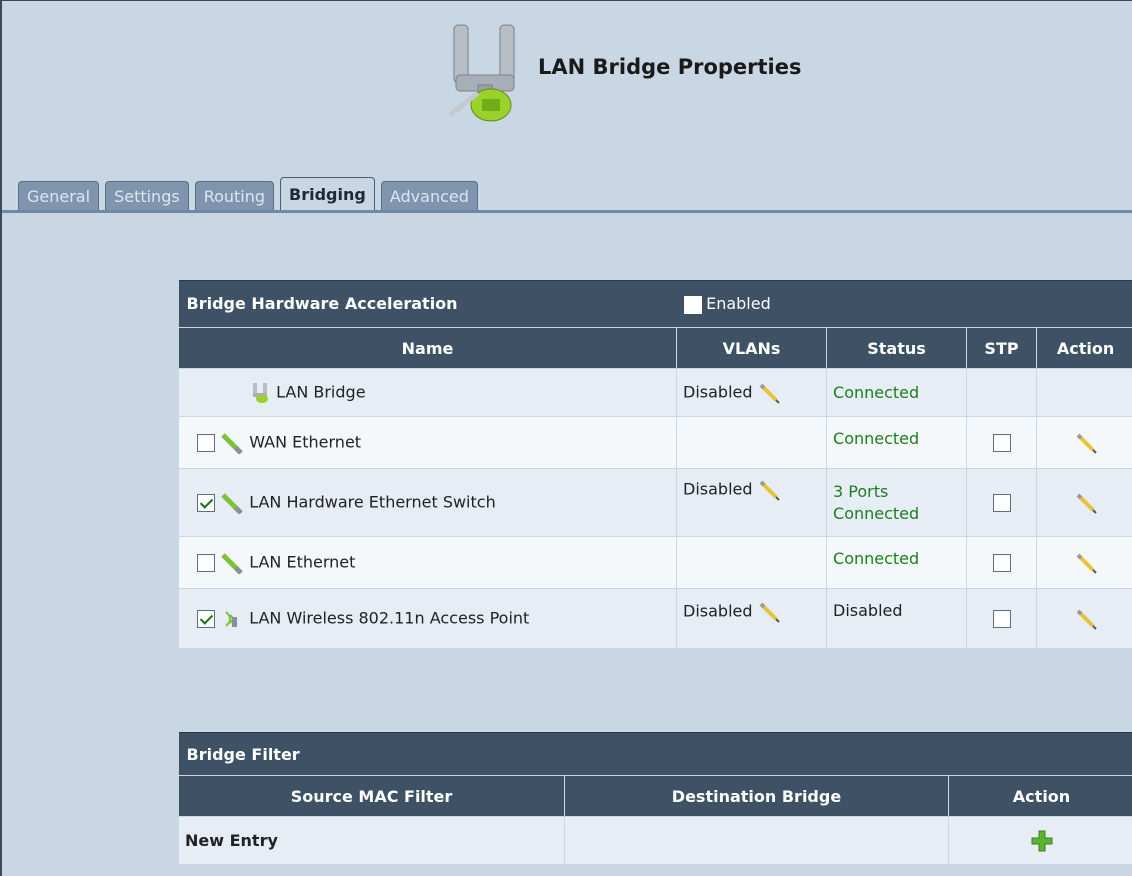 This screenshot has height=876, width=1132. Describe the element at coordinates (372, 501) in the screenshot. I see `interface-name: LAN Hardware Ethernet Switch` at that location.